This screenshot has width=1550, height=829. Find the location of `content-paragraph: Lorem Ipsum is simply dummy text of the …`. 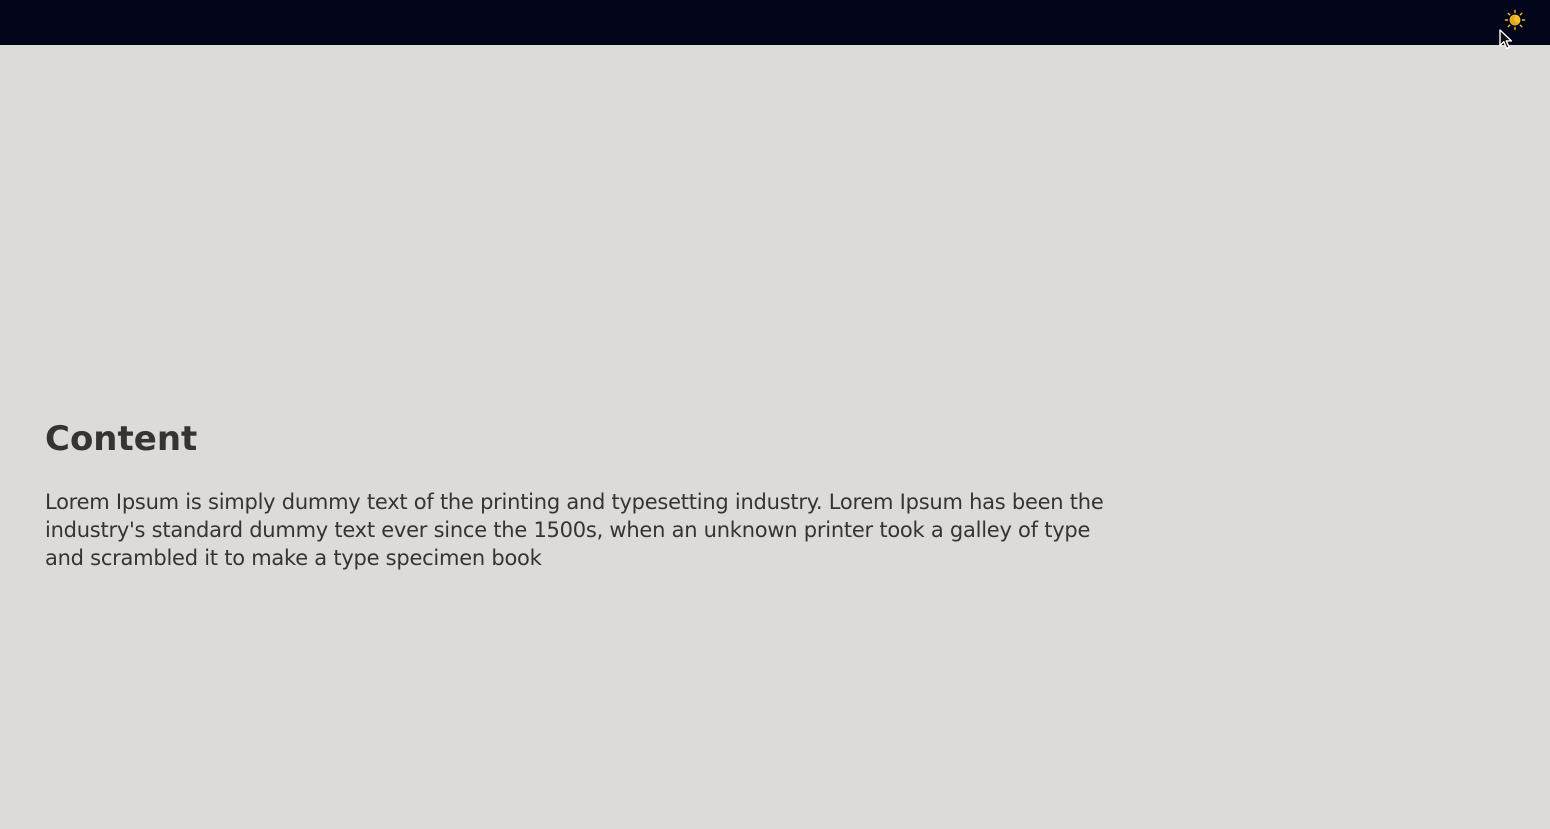

content-paragraph: Lorem Ipsum is simply dummy text of the … is located at coordinates (574, 530).